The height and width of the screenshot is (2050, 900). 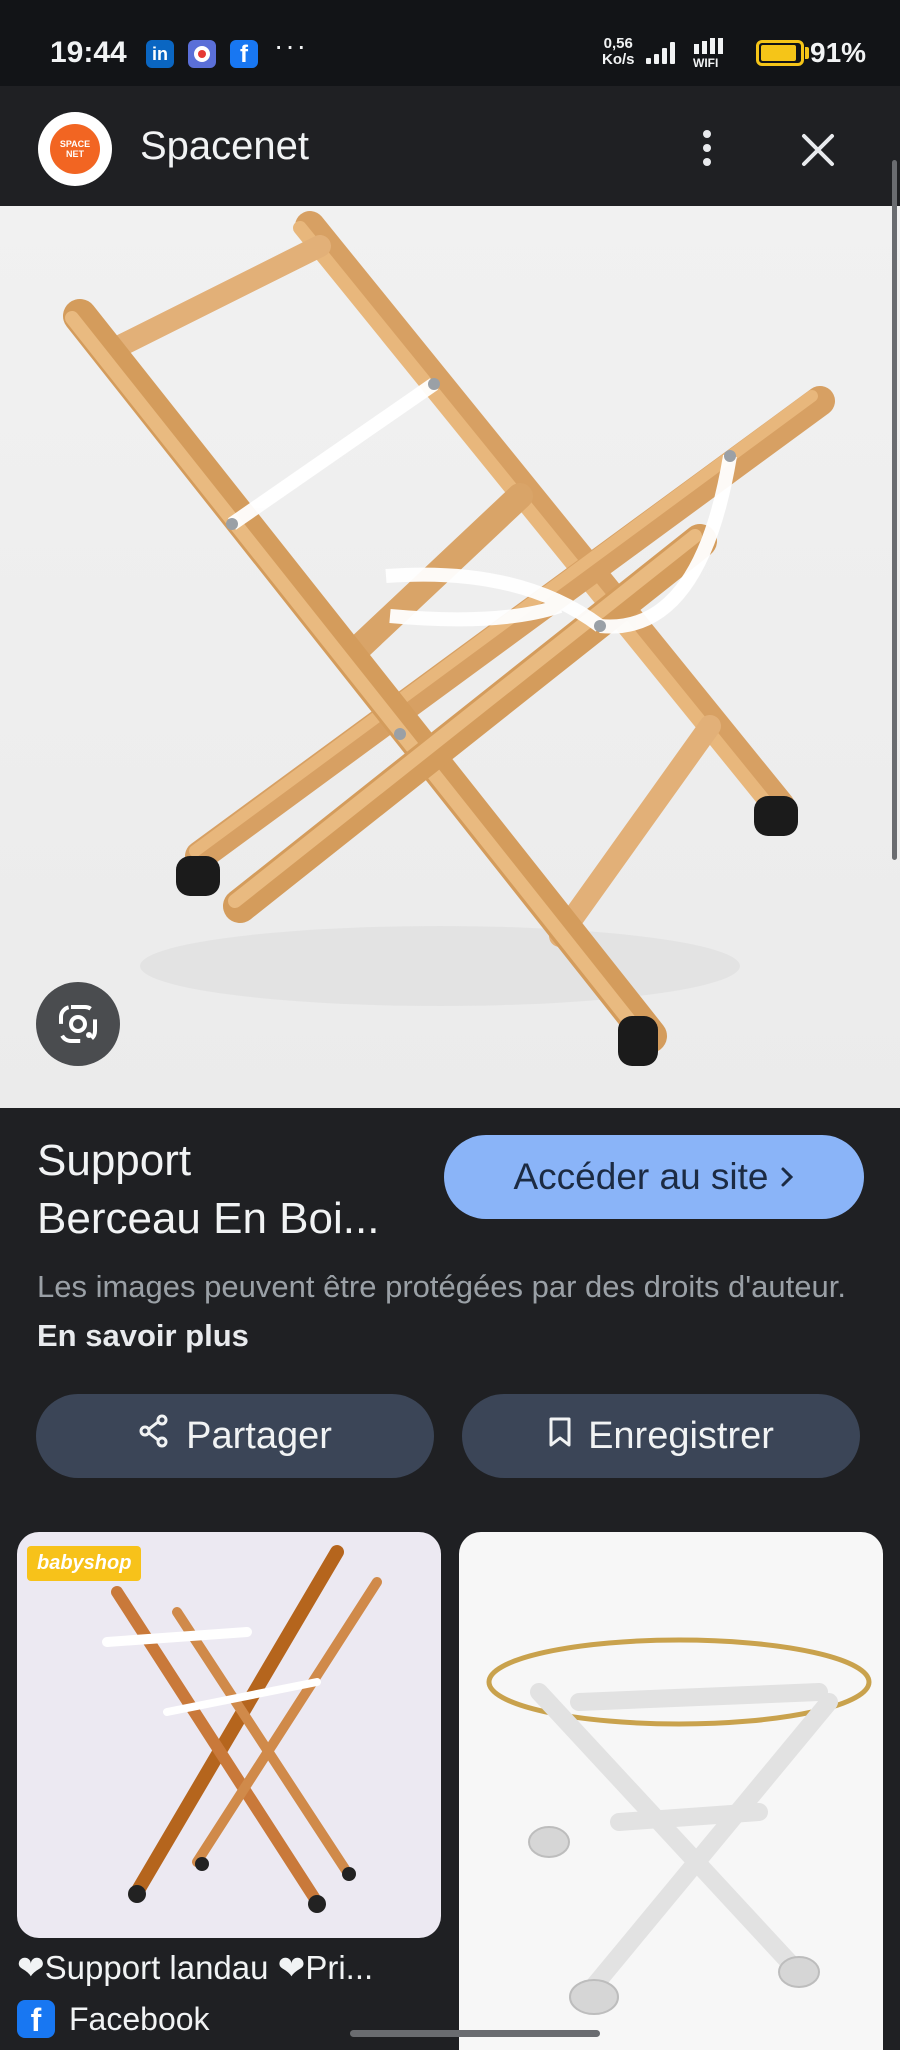 I want to click on bookmark-icon, so click(x=560, y=1436).